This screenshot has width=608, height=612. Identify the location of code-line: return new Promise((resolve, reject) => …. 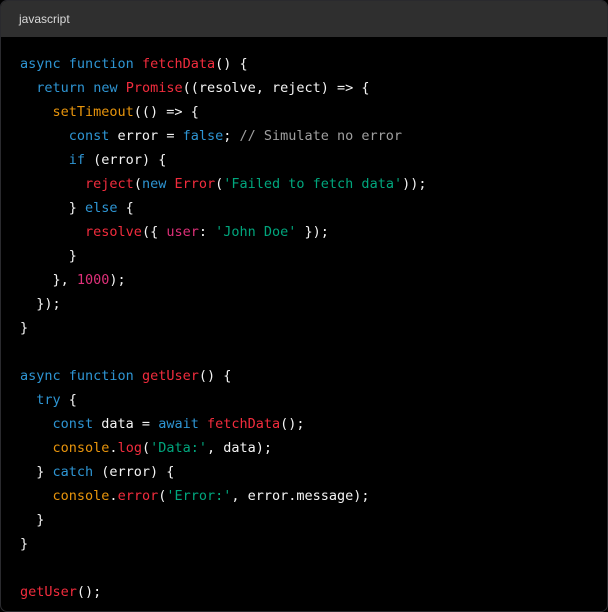
(313, 88).